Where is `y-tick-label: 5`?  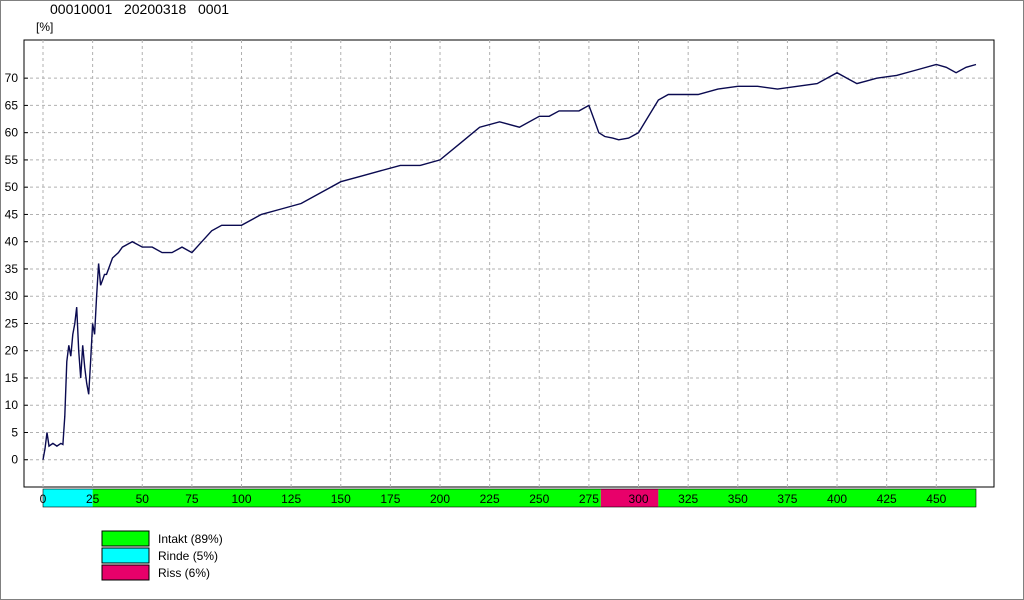 y-tick-label: 5 is located at coordinates (14, 432).